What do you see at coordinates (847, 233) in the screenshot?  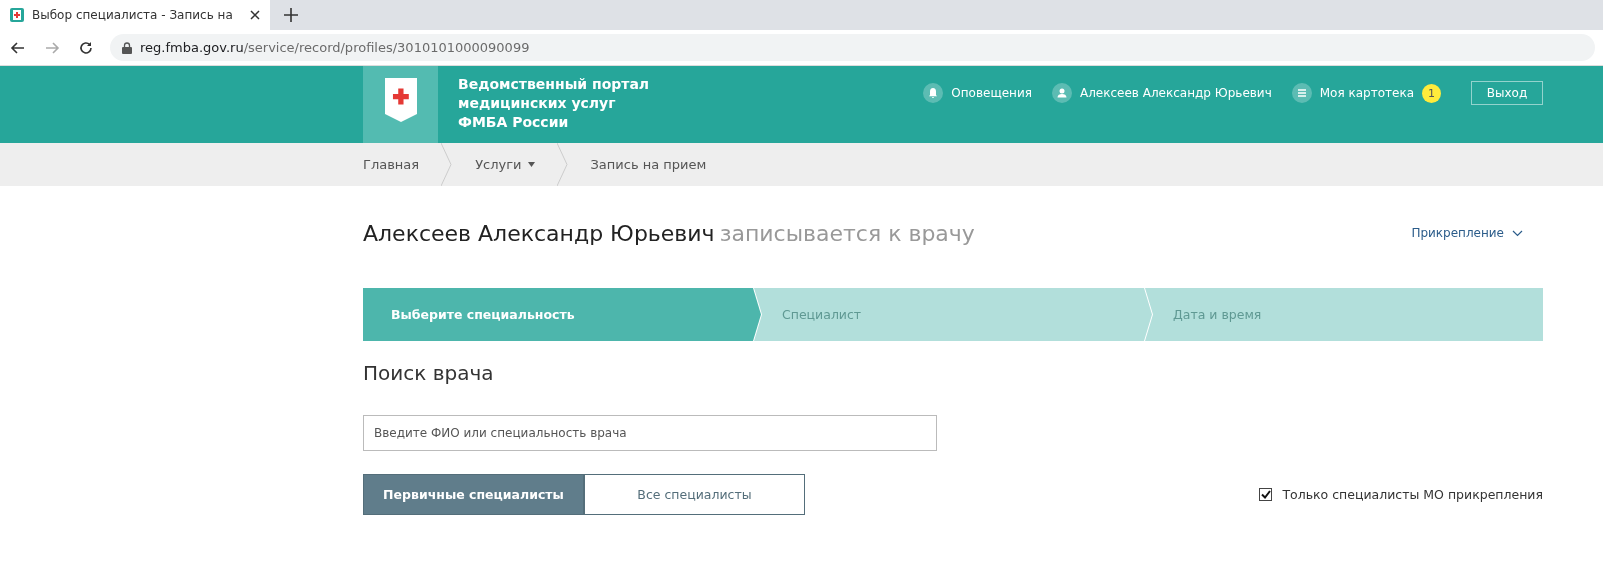 I see `page-subtitle: записывается к врачу` at bounding box center [847, 233].